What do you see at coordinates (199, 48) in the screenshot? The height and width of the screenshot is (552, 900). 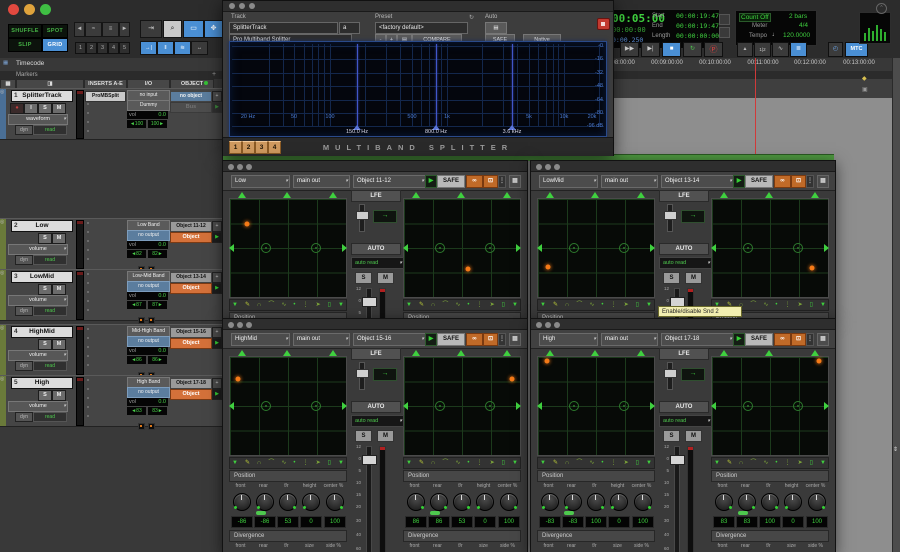 I see `insertion-follows-button: ↔` at bounding box center [199, 48].